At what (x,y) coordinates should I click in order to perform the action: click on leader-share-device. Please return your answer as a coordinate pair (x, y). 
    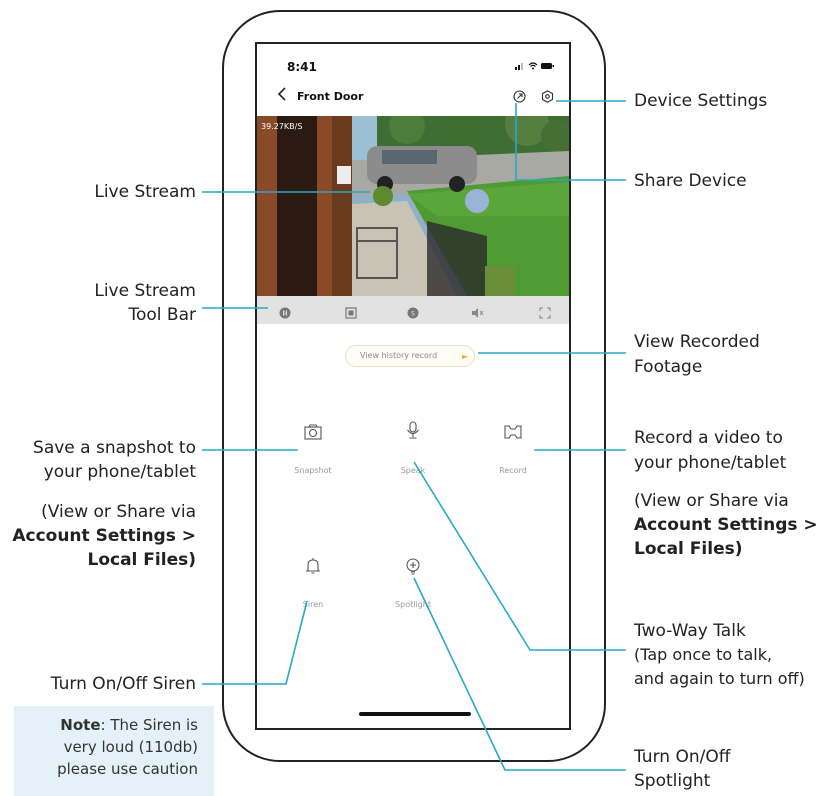
    Looking at the image, I should click on (570, 142).